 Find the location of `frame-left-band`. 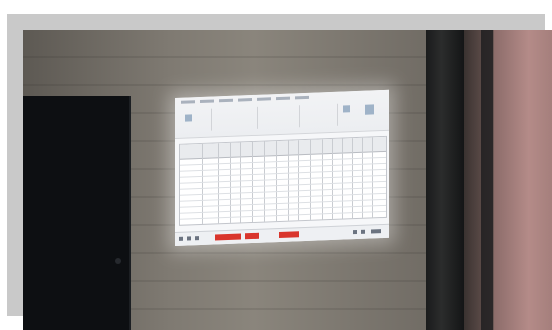

frame-left-band is located at coordinates (15, 165).